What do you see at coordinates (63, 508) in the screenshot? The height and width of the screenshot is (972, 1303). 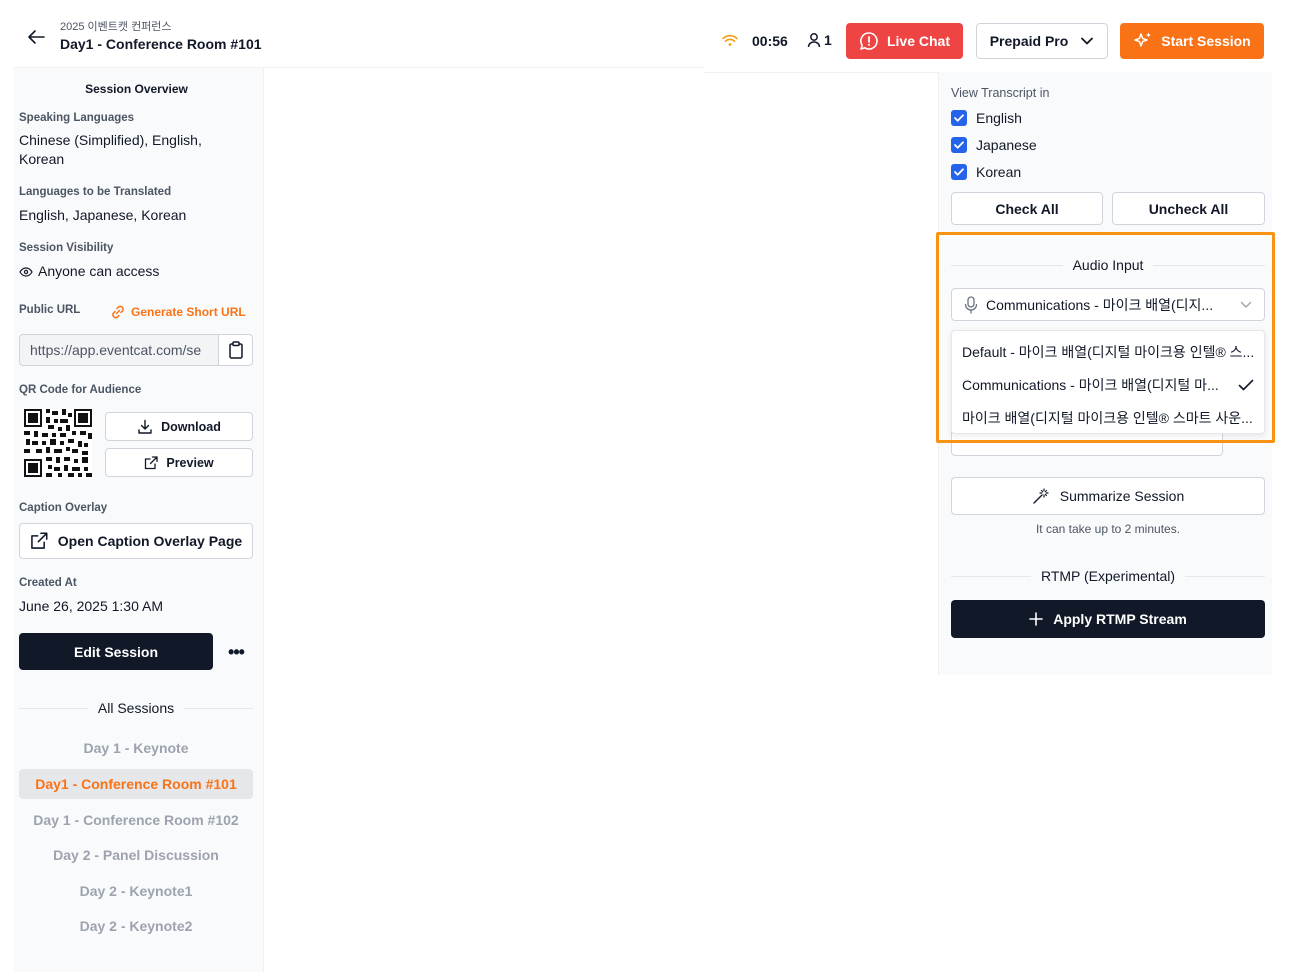 I see `caption-overlay-label: Caption Overlay` at bounding box center [63, 508].